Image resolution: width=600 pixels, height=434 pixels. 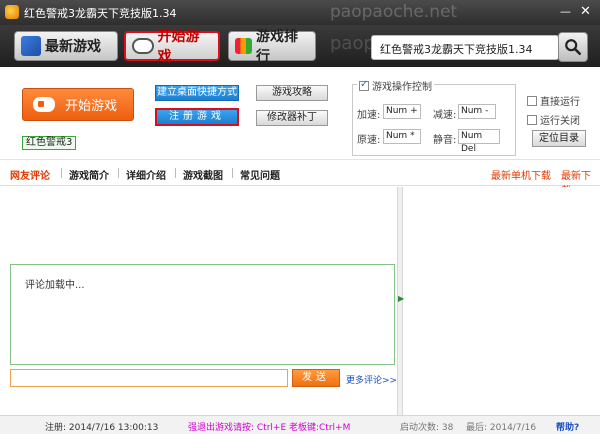 I want to click on tab-faq: 常见问题, so click(x=260, y=174).